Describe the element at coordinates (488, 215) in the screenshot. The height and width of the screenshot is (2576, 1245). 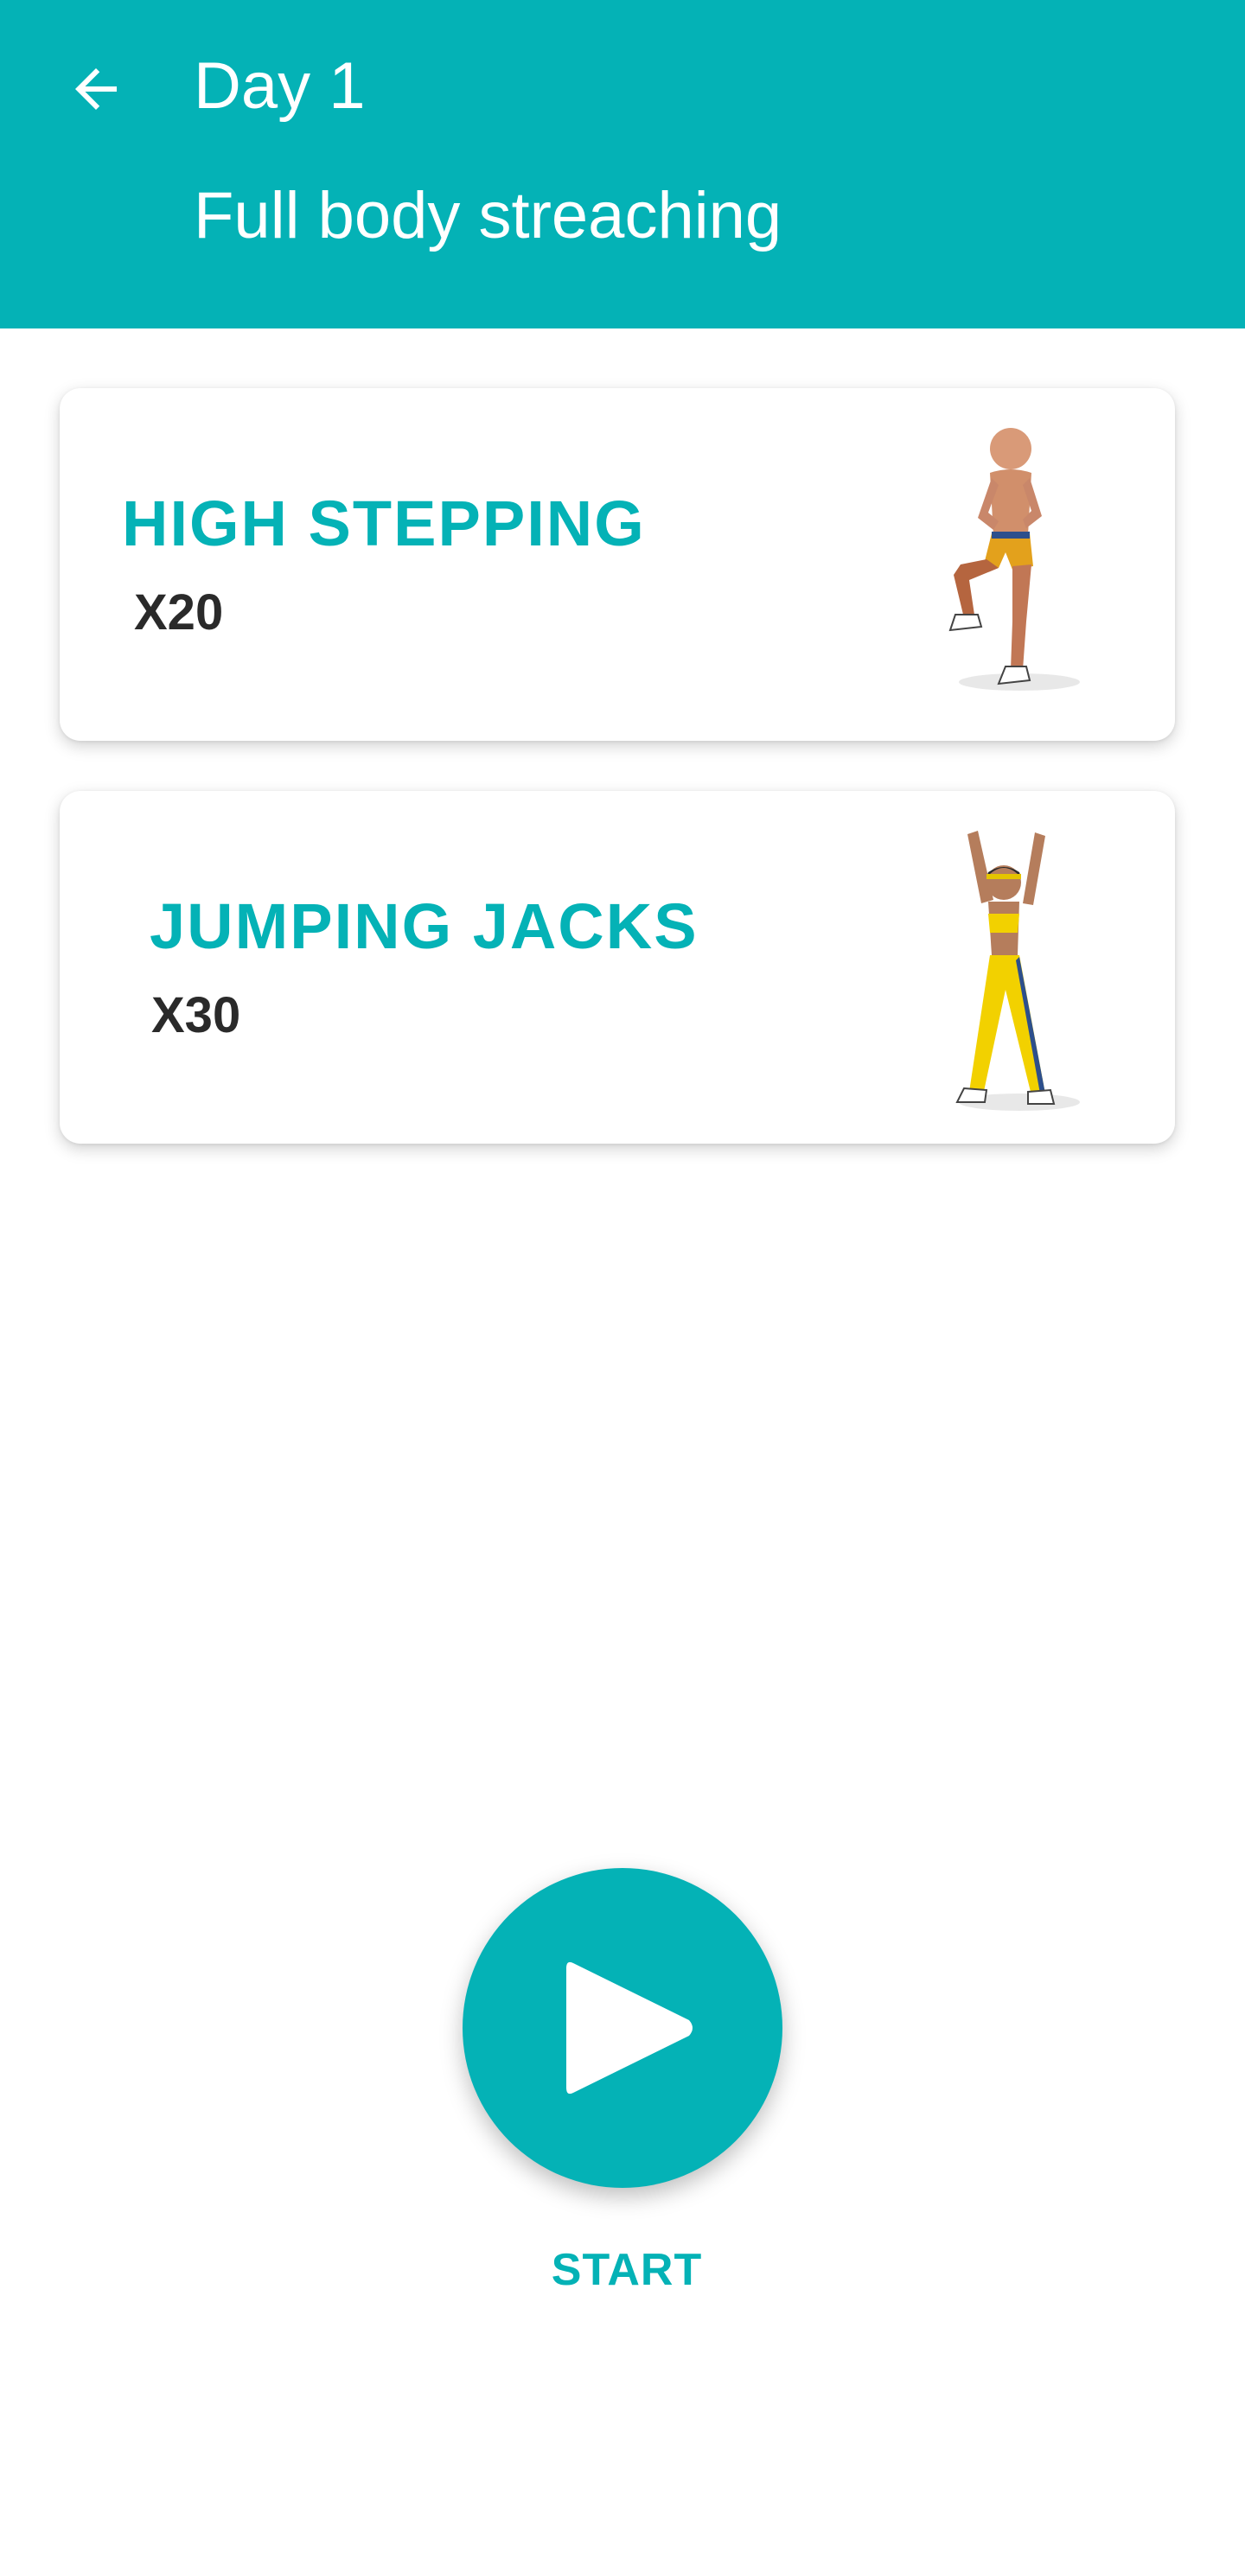
I see `page-subtitle: Full body streaching` at that location.